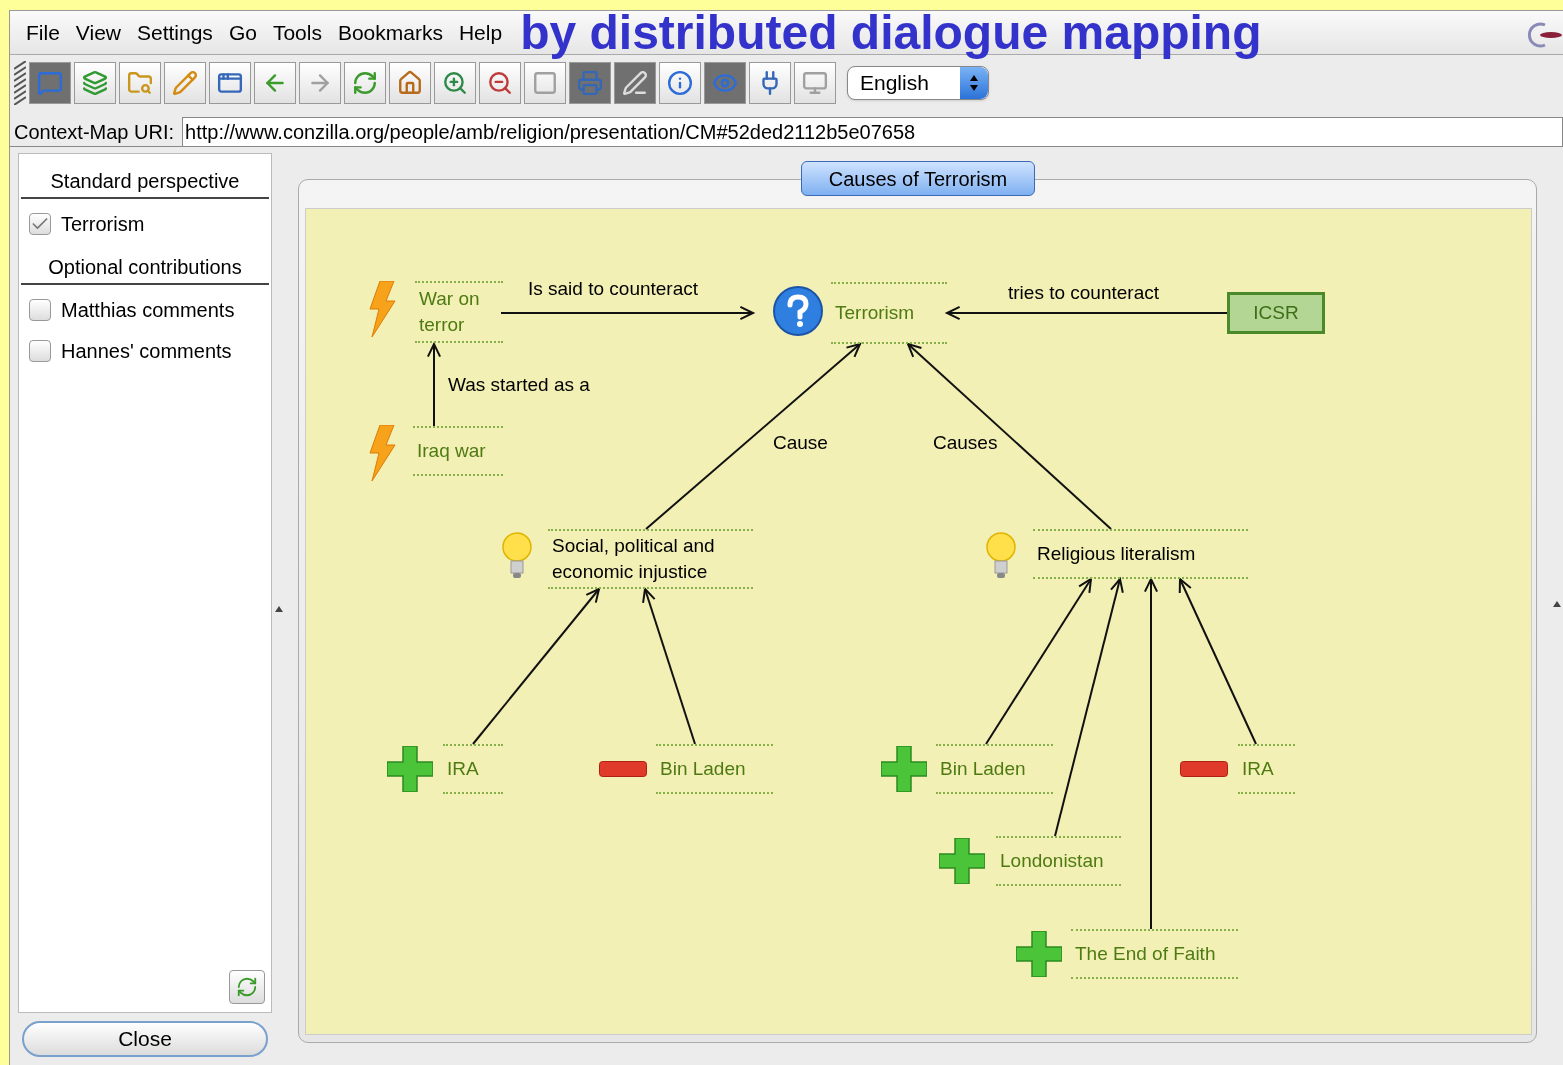 Image resolution: width=1563 pixels, height=1065 pixels. Describe the element at coordinates (974, 83) in the screenshot. I see `stepper-icon` at that location.